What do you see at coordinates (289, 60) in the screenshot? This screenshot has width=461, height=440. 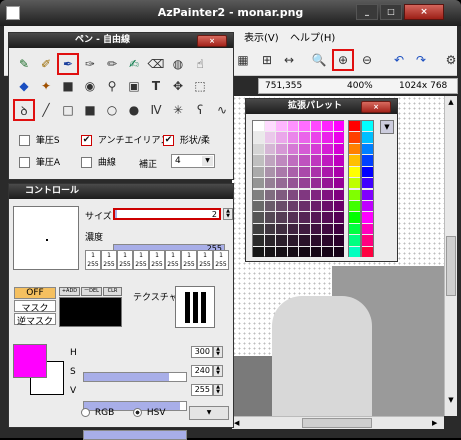 I see `width-fit-icon: ↔` at bounding box center [289, 60].